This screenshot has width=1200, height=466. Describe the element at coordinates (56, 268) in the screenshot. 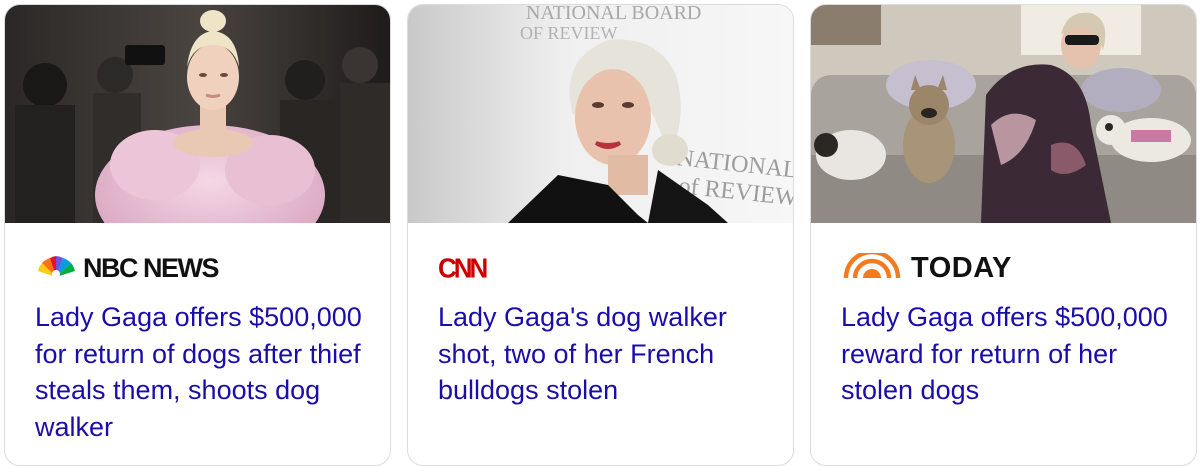

I see `nbc-peacock-icon` at that location.